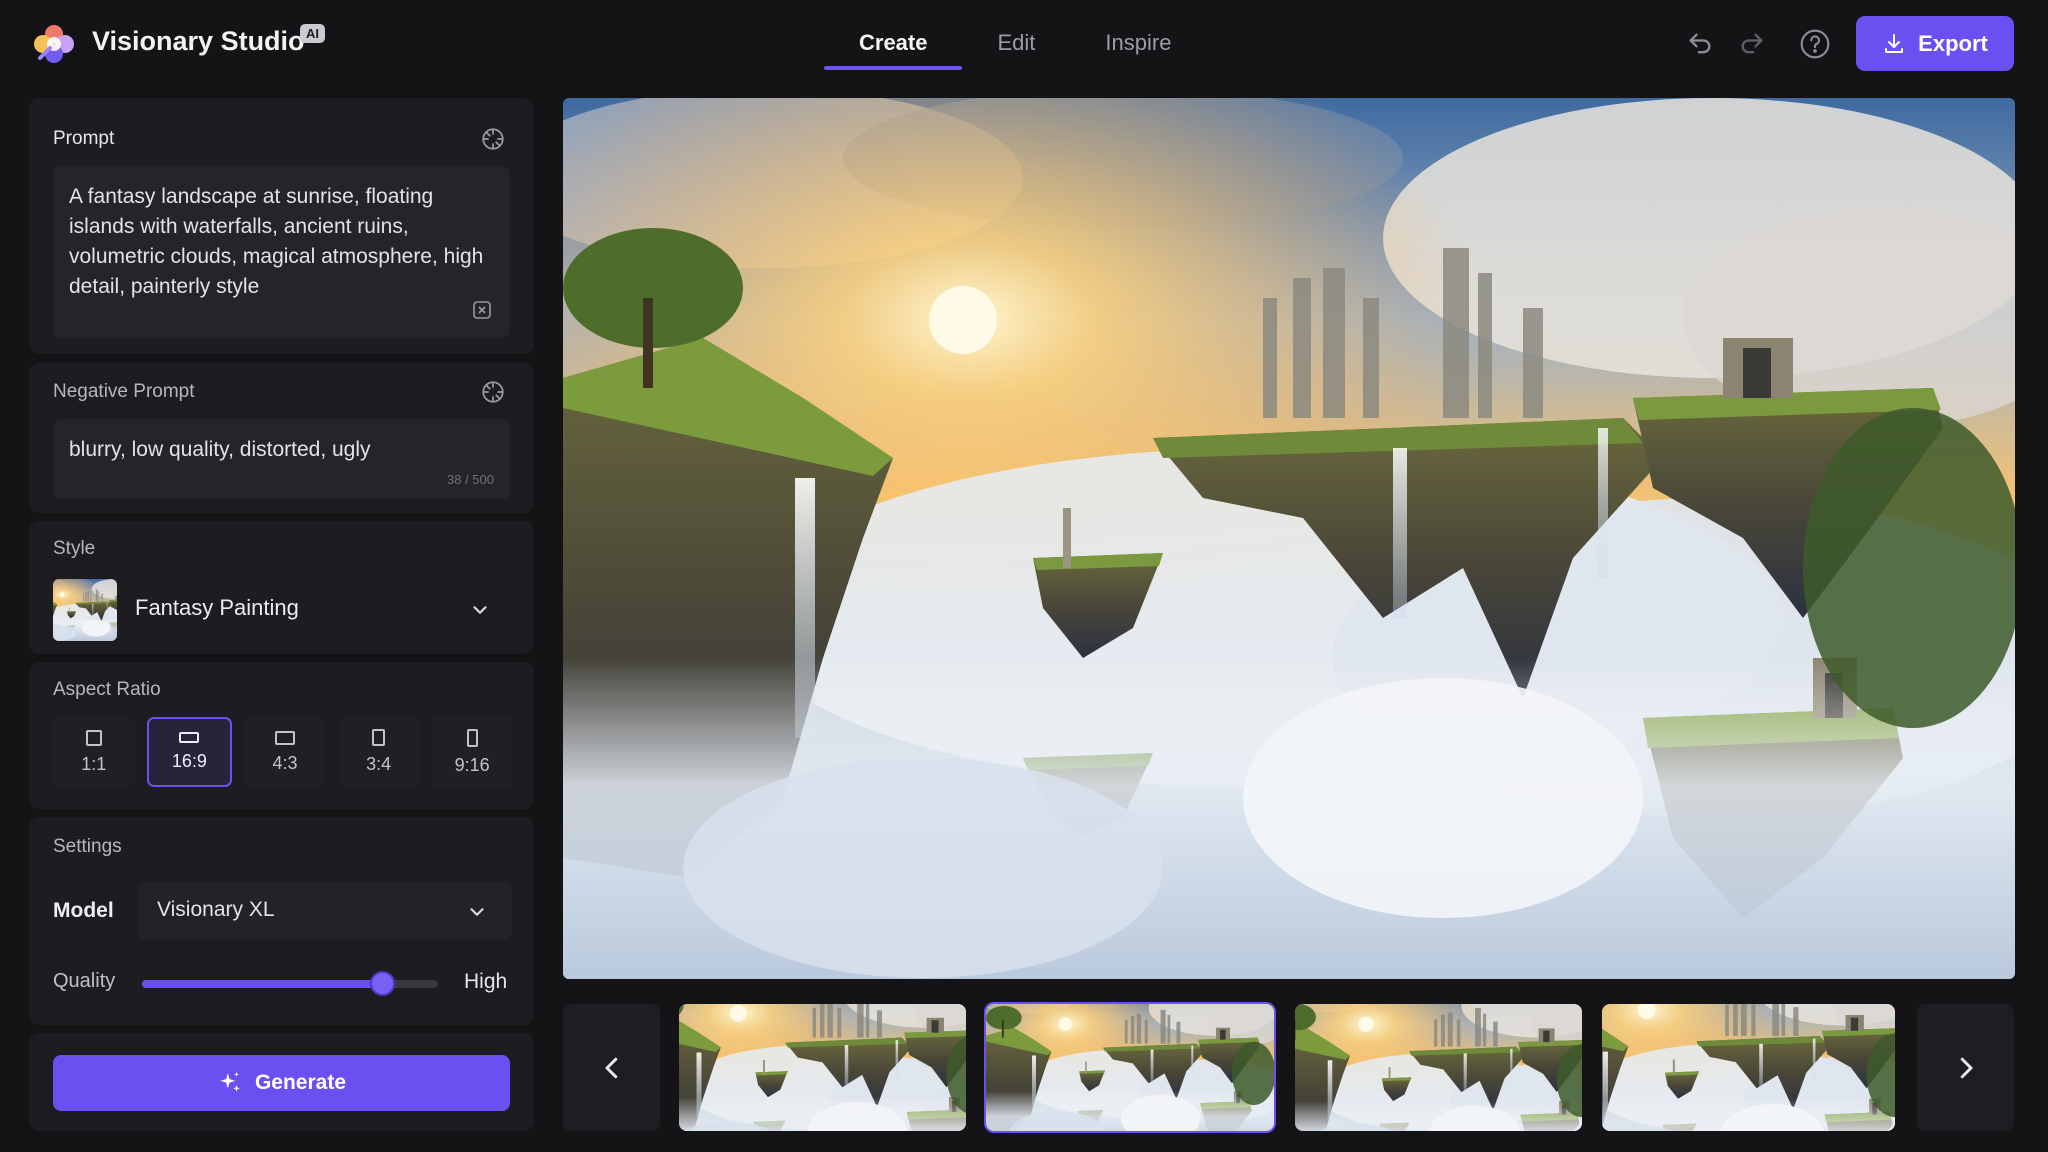 This screenshot has width=2048, height=1152. I want to click on quality-label: Quality, so click(84, 981).